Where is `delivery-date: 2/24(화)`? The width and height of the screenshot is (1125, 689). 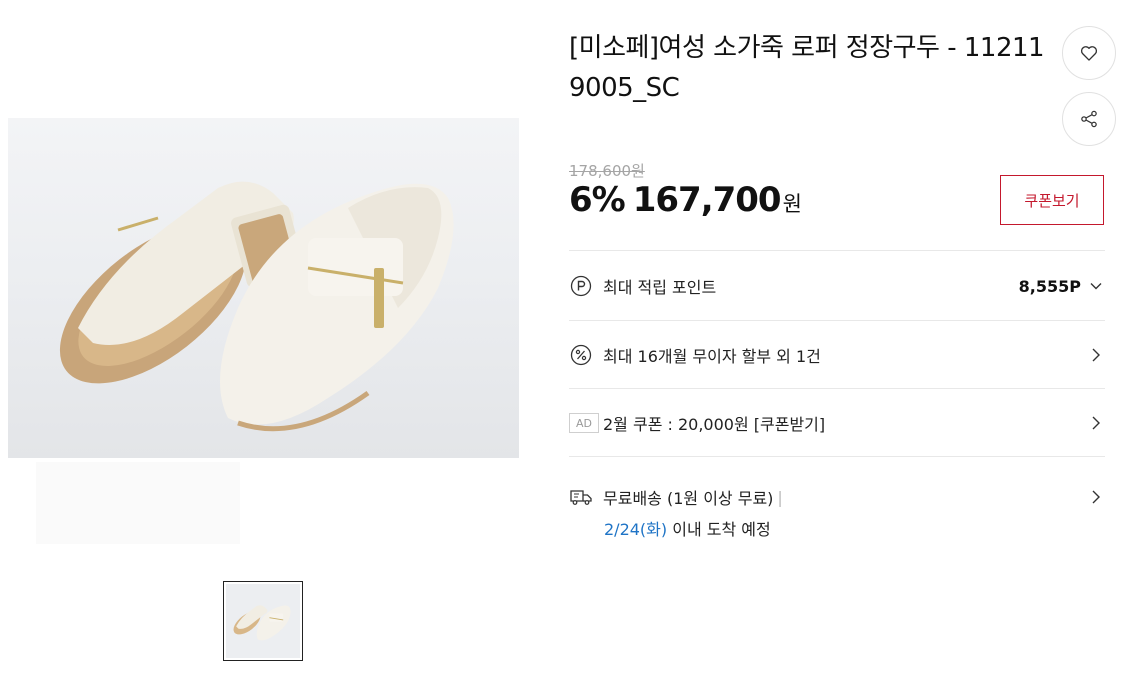
delivery-date: 2/24(화) is located at coordinates (636, 529).